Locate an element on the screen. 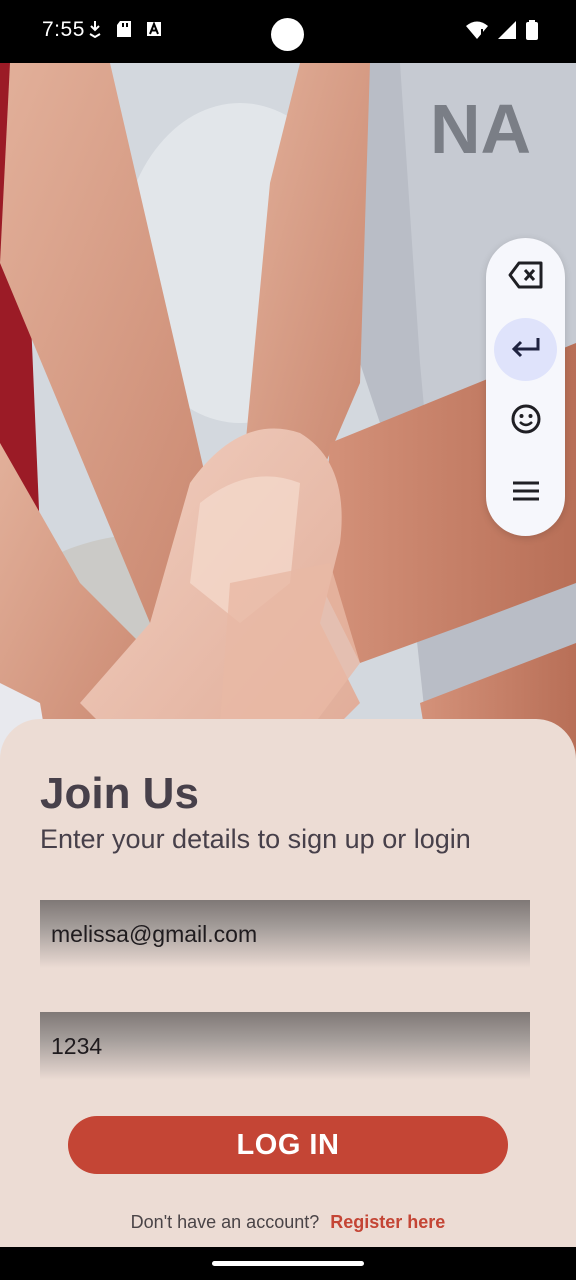 The image size is (576, 1280). enter-button is located at coordinates (525, 349).